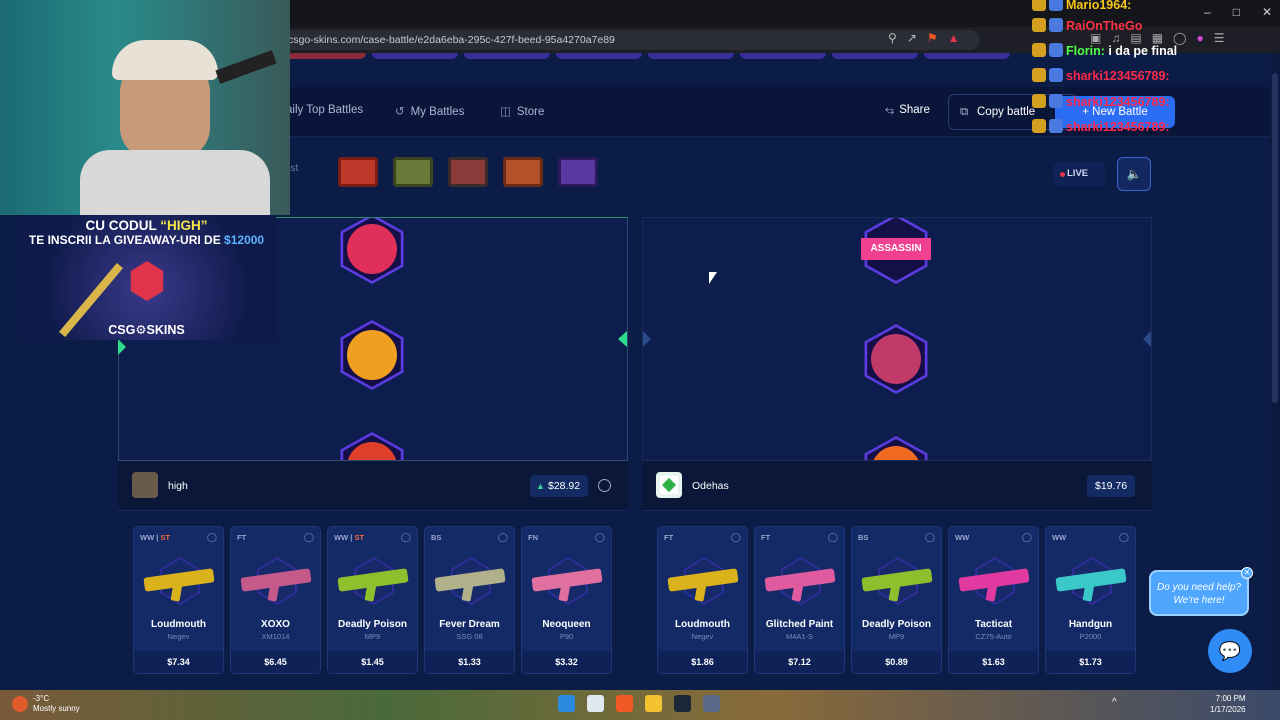 The width and height of the screenshot is (1280, 720). Describe the element at coordinates (624, 703) in the screenshot. I see `brave-icon` at that location.